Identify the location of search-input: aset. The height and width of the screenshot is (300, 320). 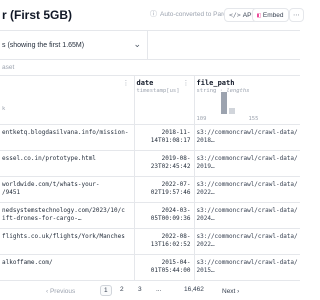
(150, 67).